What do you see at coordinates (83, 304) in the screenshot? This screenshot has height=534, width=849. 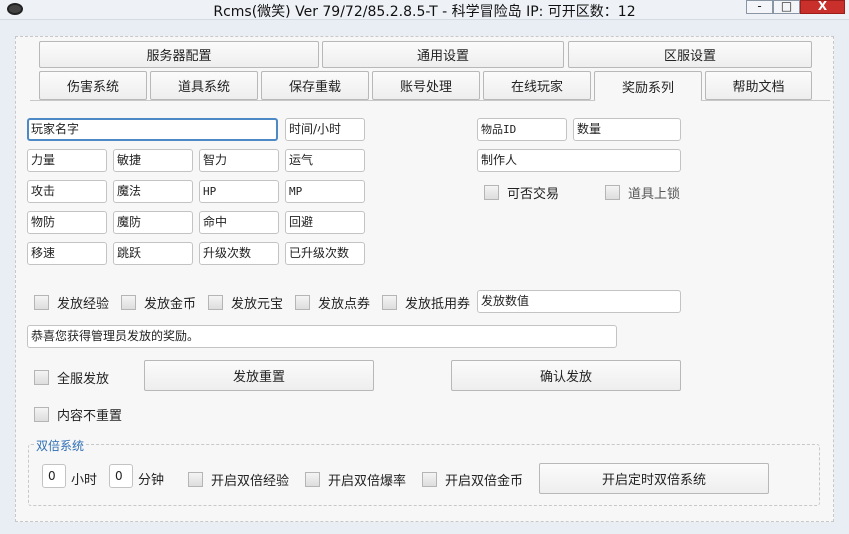 I see `send-exp-label: 发放经验` at bounding box center [83, 304].